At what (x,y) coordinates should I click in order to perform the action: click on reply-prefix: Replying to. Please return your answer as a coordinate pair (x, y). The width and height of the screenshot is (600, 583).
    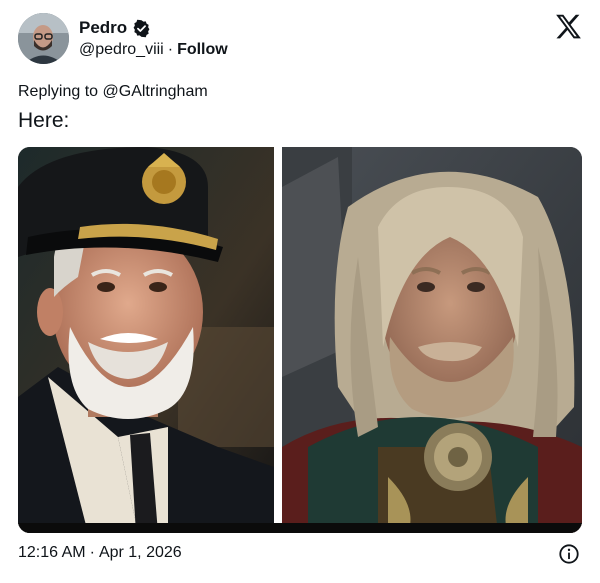
    Looking at the image, I should click on (58, 91).